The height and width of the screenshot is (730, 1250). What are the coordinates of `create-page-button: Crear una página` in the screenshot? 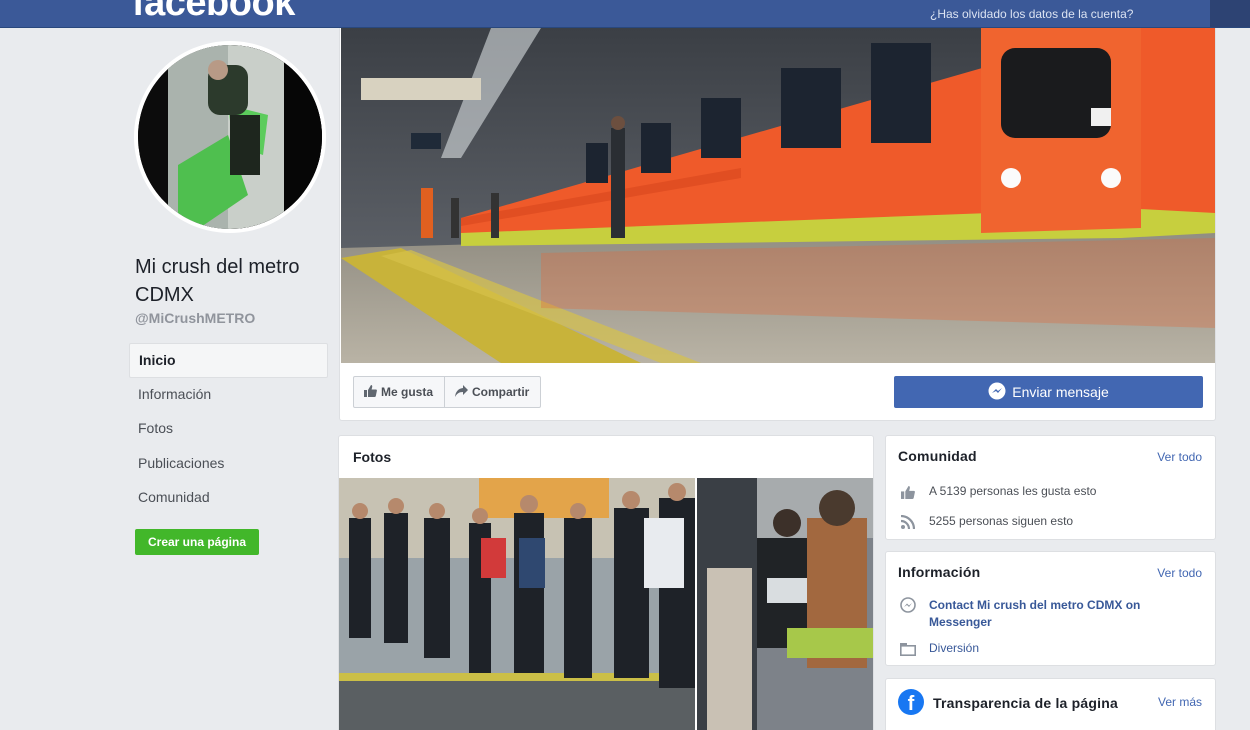 It's located at (197, 542).